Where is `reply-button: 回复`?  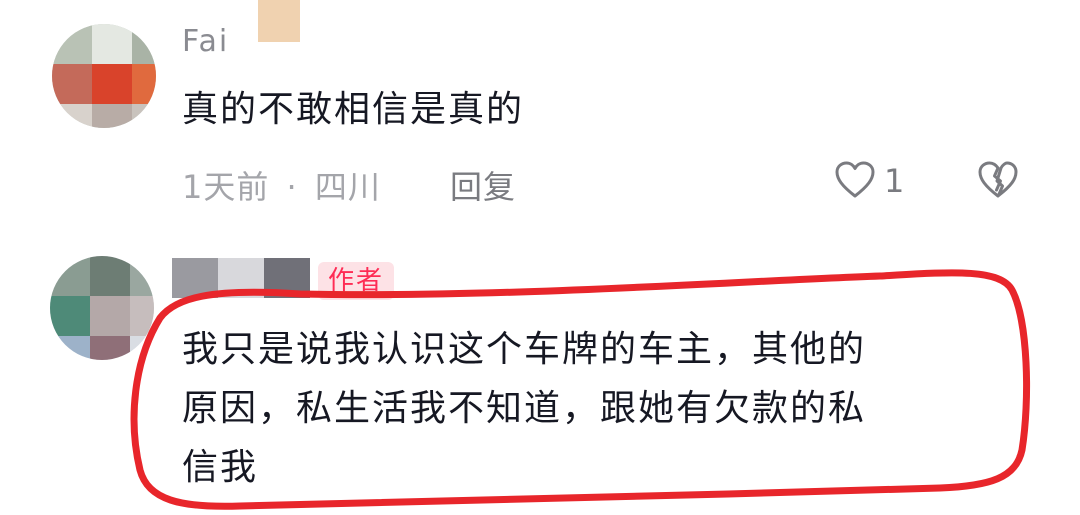 reply-button: 回复 is located at coordinates (483, 185).